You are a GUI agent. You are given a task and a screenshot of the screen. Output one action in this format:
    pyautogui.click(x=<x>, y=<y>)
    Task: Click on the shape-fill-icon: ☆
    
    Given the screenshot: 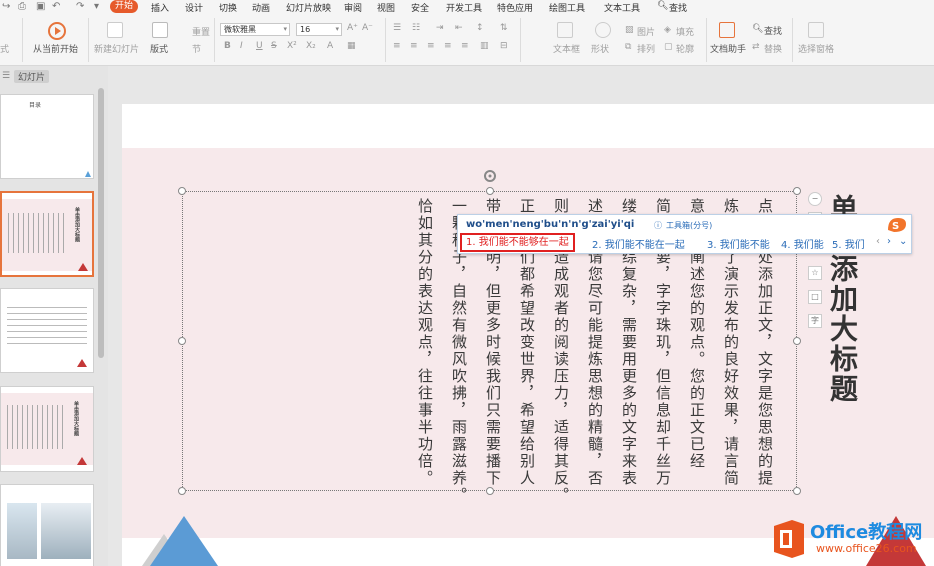 What is the action you would take?
    pyautogui.click(x=815, y=273)
    